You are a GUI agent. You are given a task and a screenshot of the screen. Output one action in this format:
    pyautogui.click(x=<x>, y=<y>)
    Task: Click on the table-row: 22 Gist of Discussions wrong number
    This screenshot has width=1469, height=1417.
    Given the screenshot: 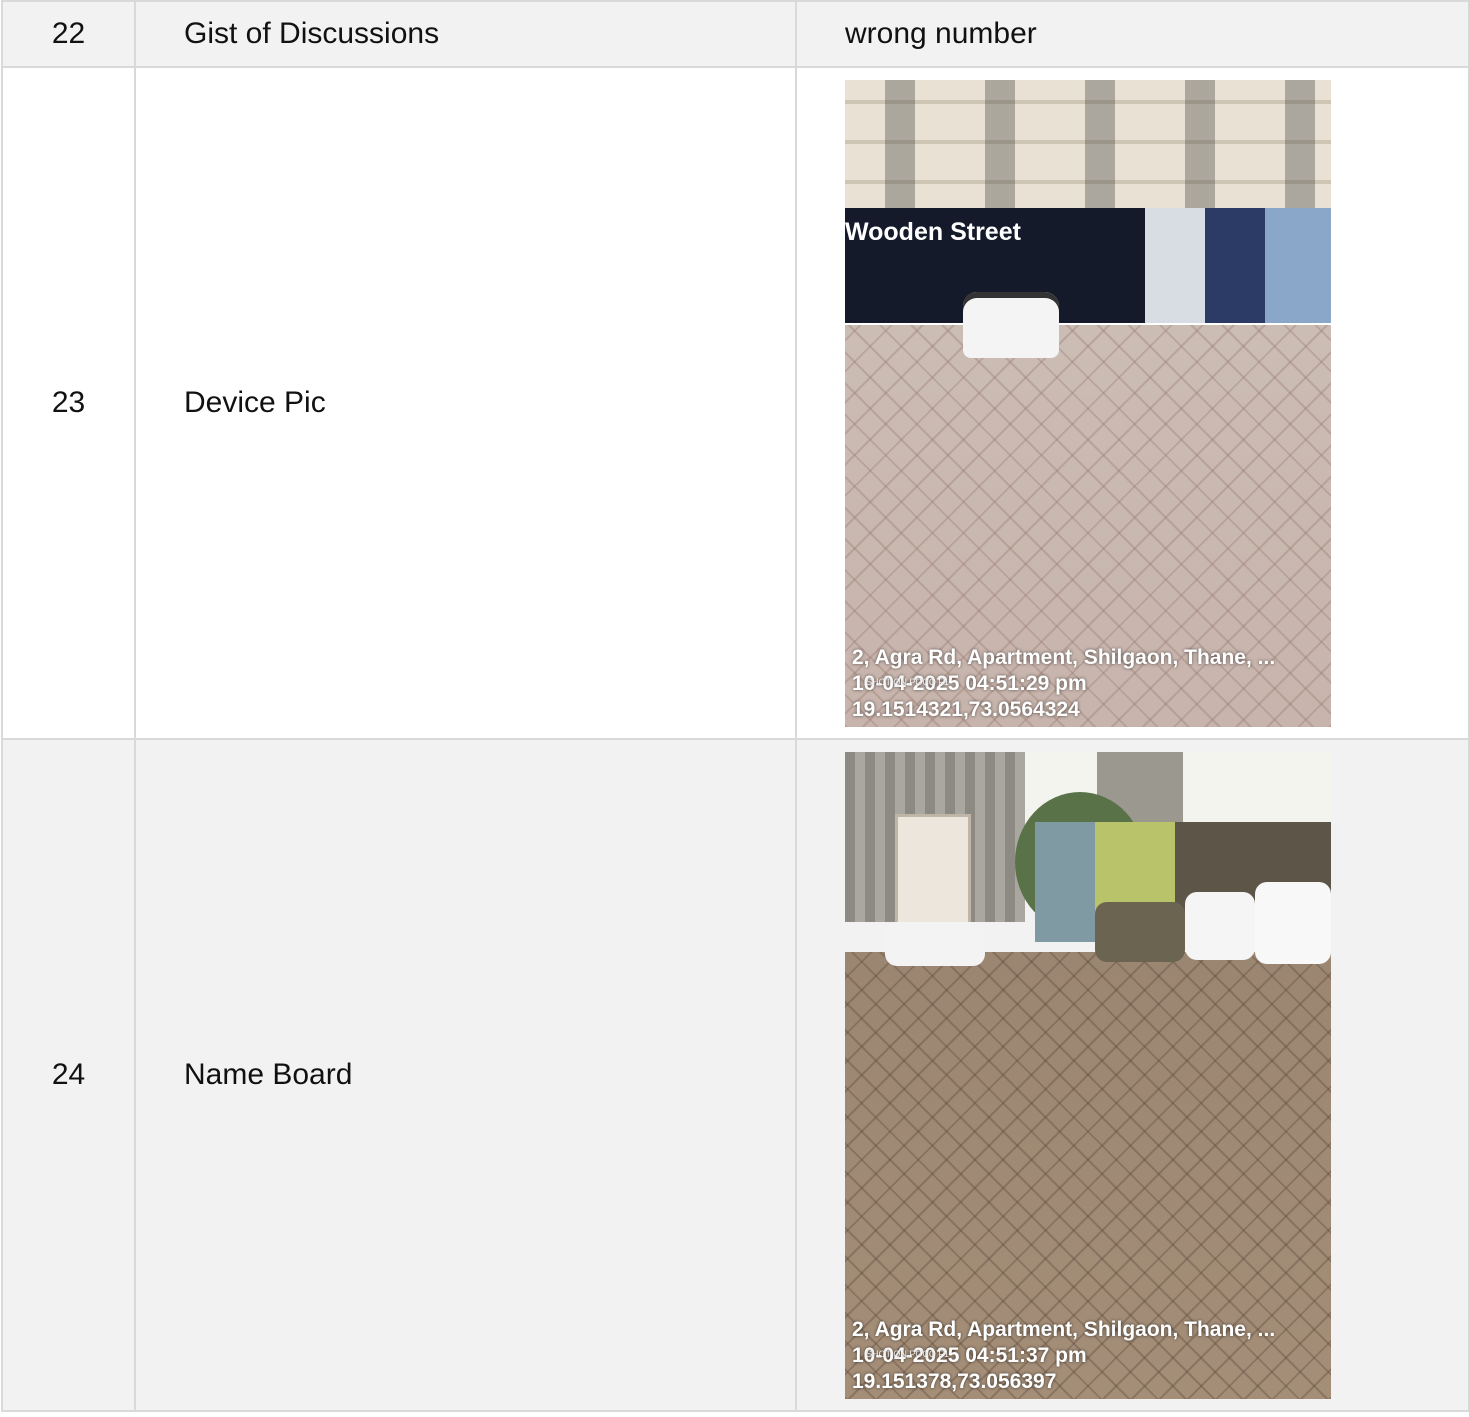 What is the action you would take?
    pyautogui.click(x=735, y=34)
    